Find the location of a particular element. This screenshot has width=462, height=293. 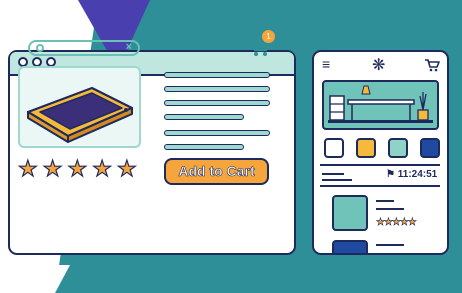

color-swatch-mint is located at coordinates (398, 148).